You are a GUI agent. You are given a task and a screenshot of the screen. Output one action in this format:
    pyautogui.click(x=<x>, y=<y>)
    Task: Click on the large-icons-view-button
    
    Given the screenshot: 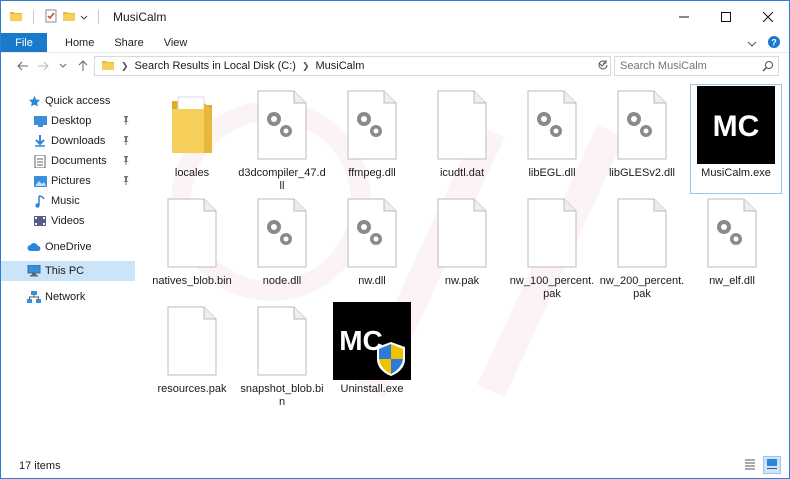 What is the action you would take?
    pyautogui.click(x=772, y=465)
    